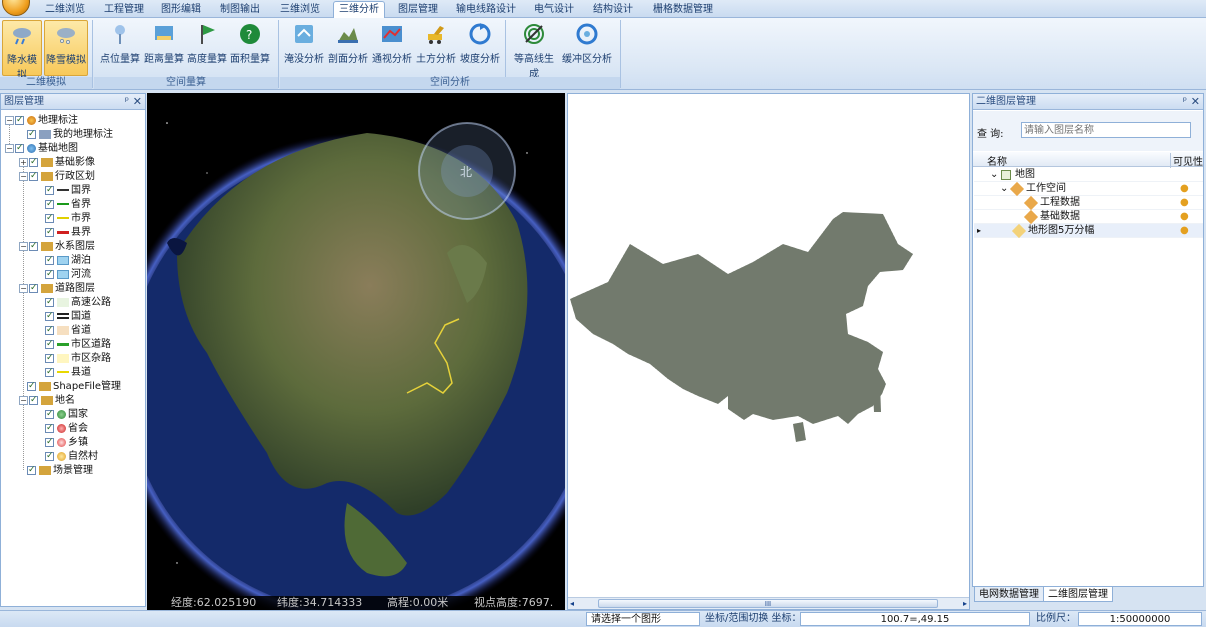 Image resolution: width=1206 pixels, height=627 pixels. I want to click on col-visible-header: 可见性, so click(1186, 160).